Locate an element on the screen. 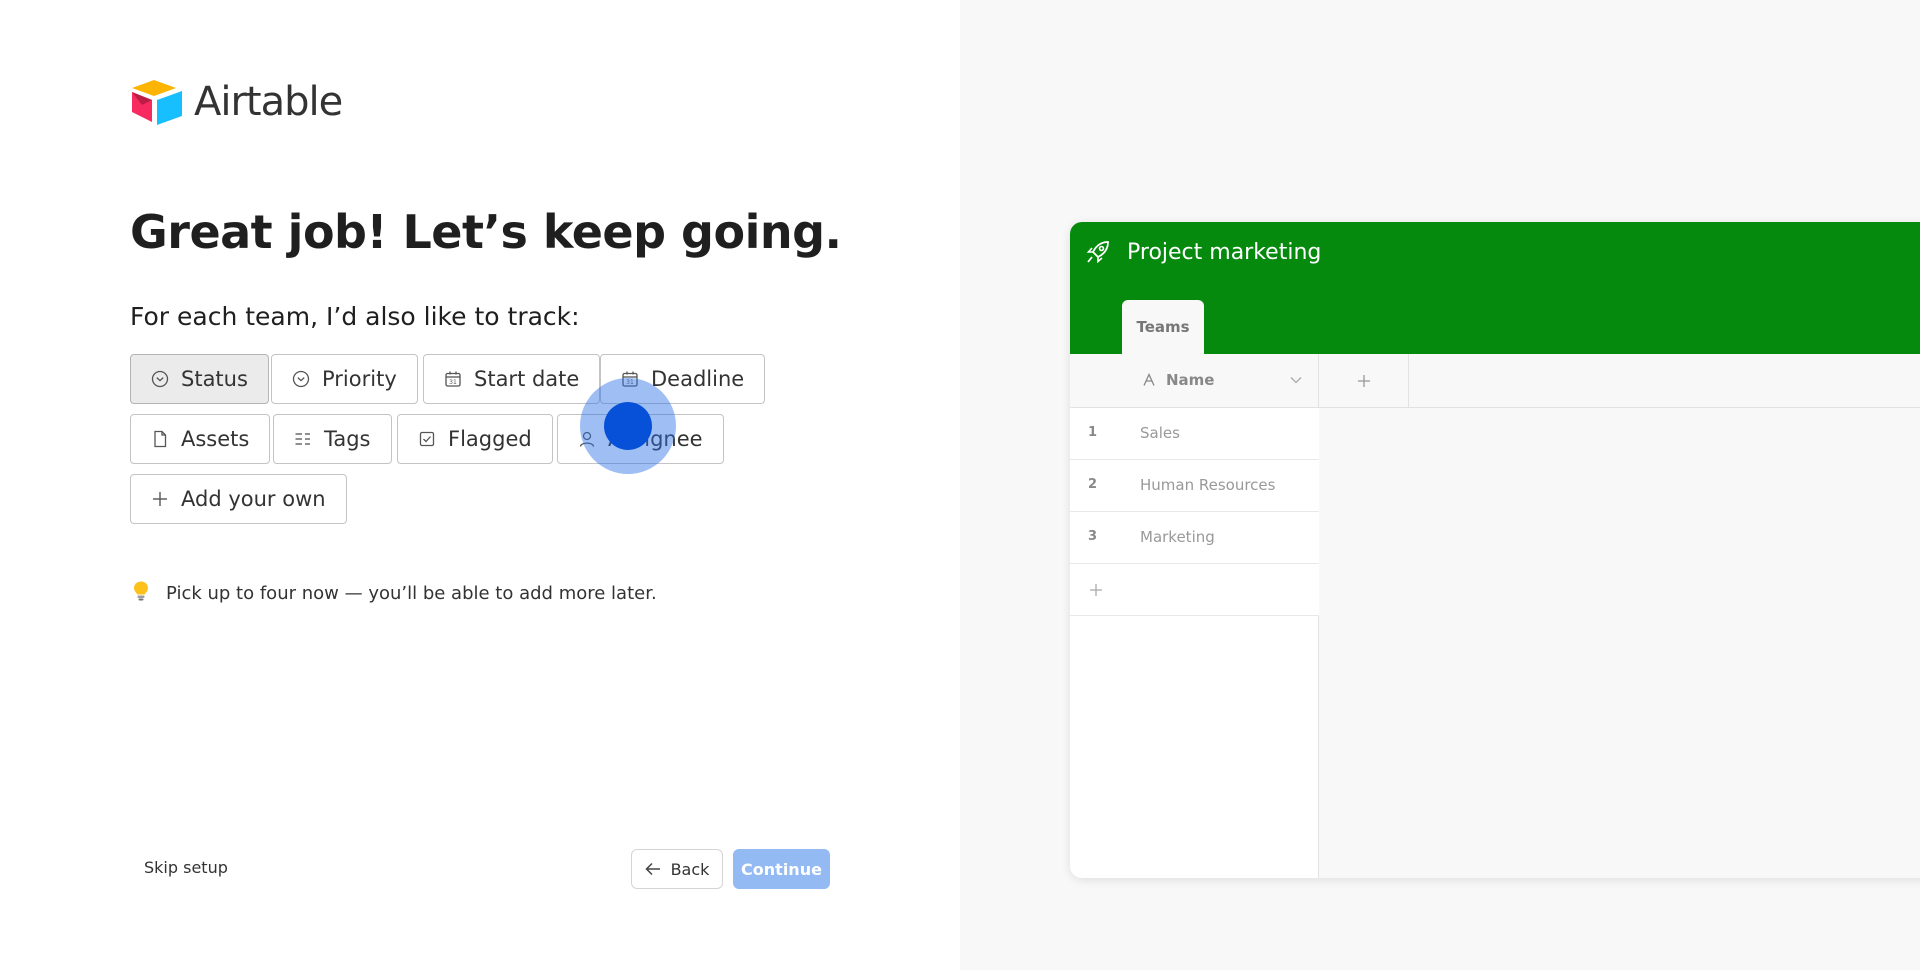  checkbox-icon is located at coordinates (427, 439).